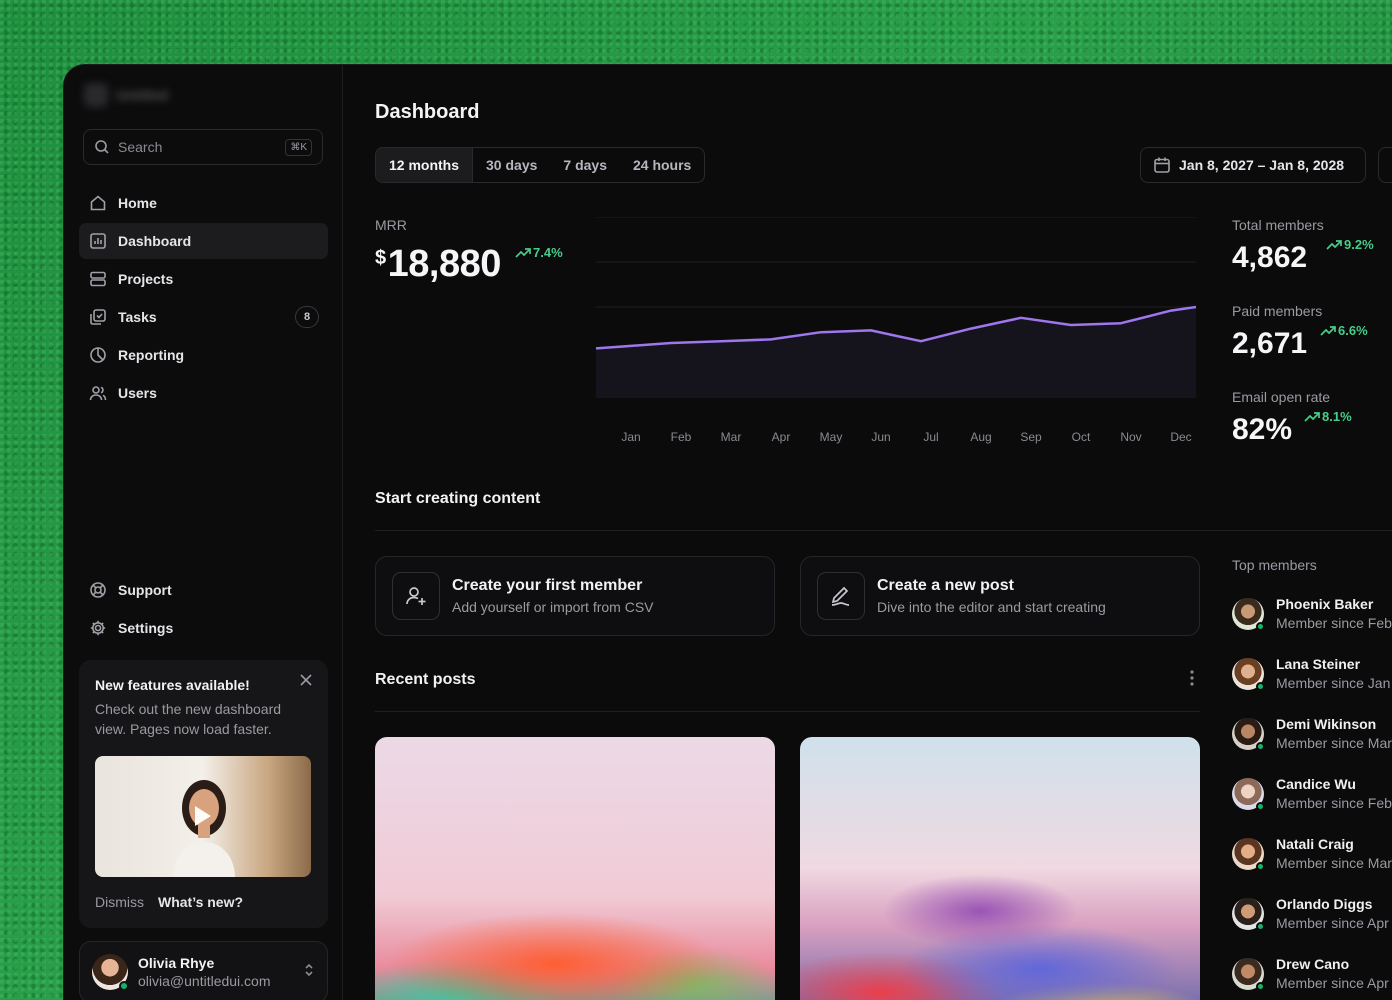  Describe the element at coordinates (511, 165) in the screenshot. I see `tab-30-days: 30 days` at that location.